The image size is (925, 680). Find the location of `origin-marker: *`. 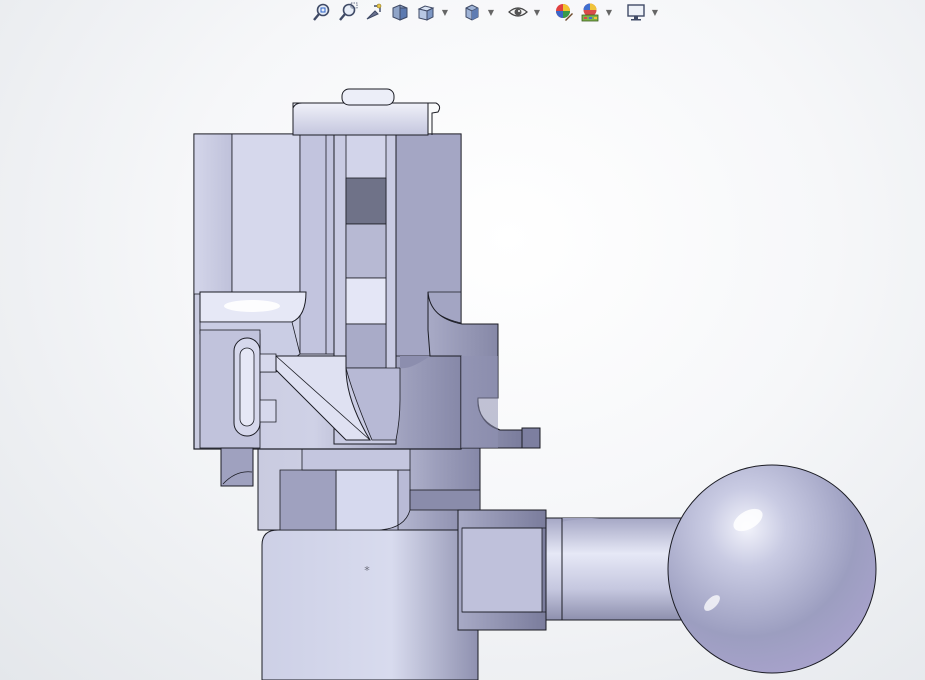

origin-marker: * is located at coordinates (367, 570).